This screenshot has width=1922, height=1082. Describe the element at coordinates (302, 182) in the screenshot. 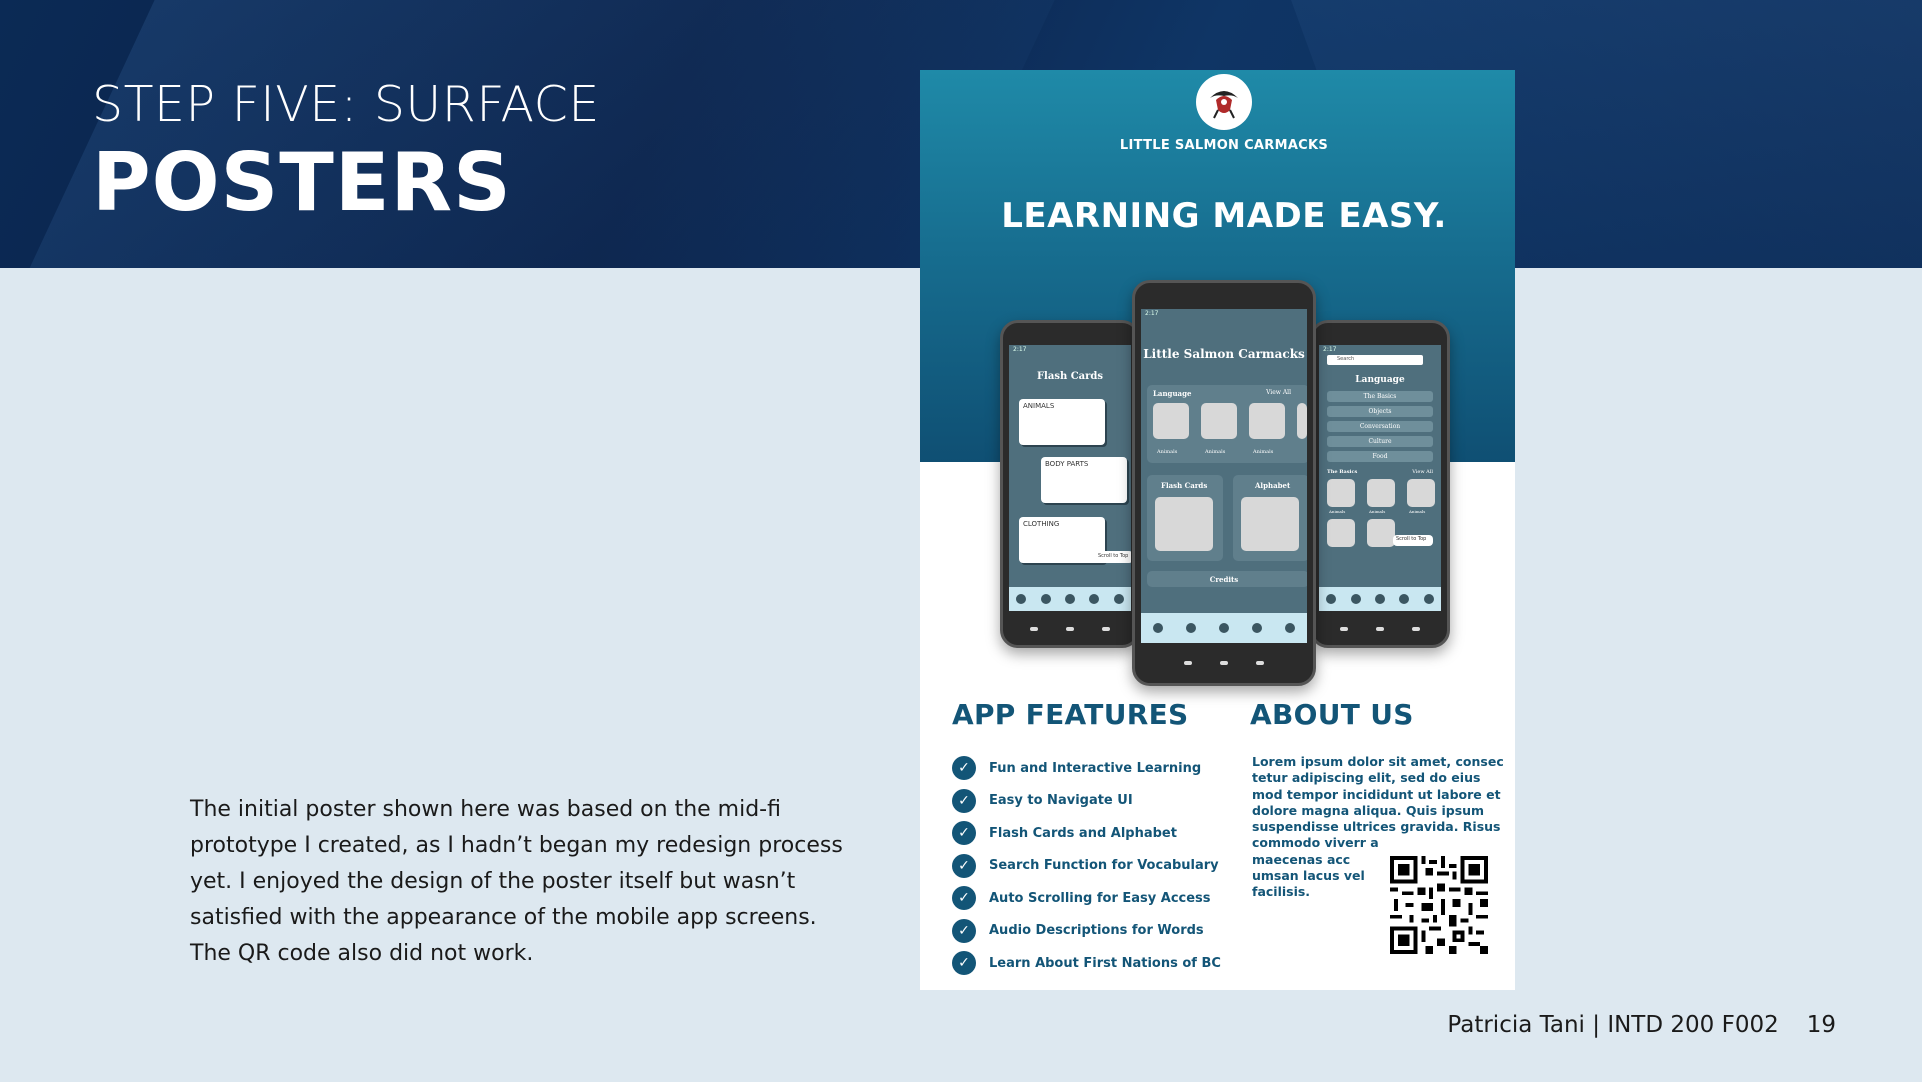

I see `page-title: POSTERS` at that location.